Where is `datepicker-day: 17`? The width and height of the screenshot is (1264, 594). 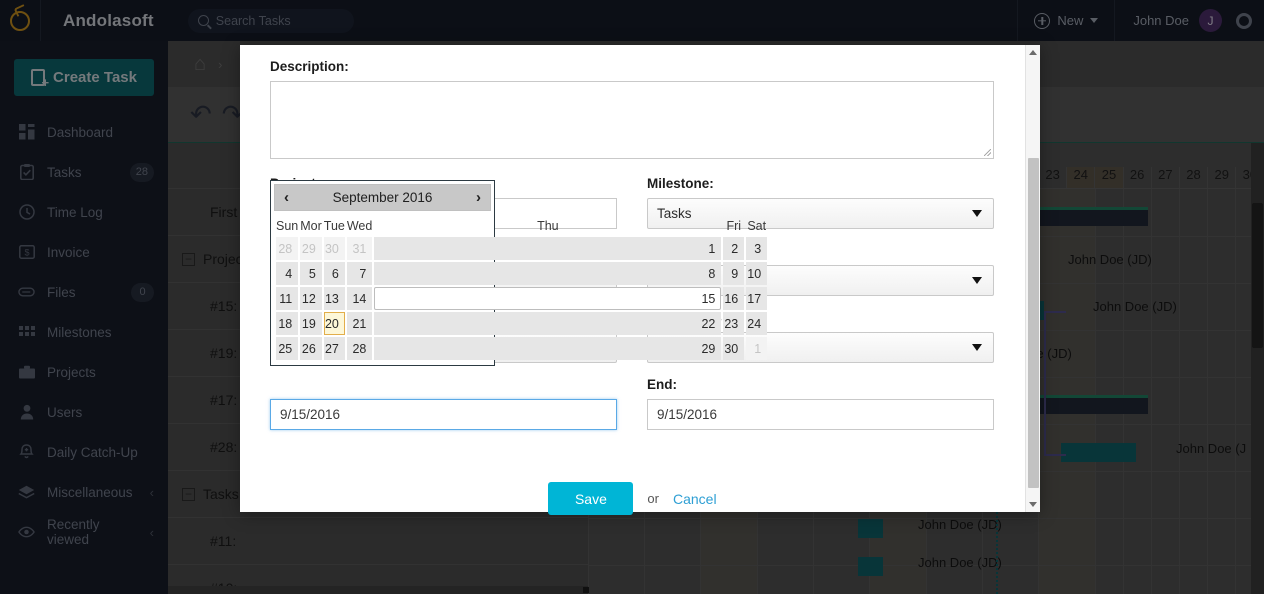 datepicker-day: 17 is located at coordinates (757, 298).